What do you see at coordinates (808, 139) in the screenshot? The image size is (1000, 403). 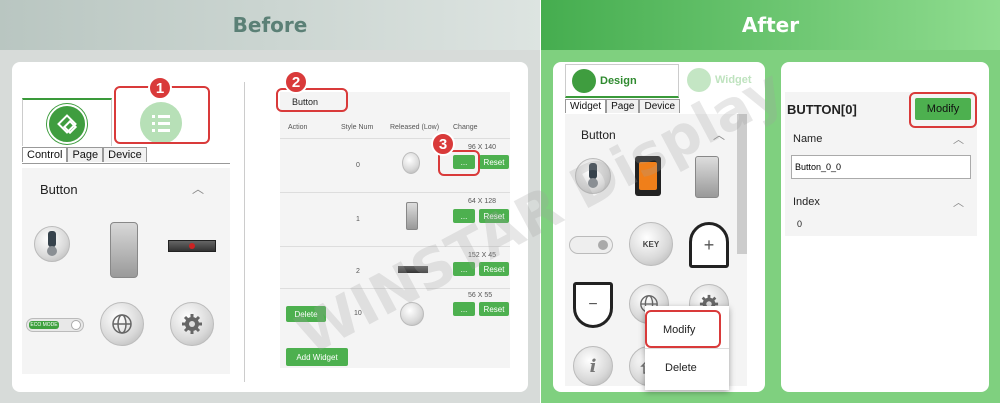 I see `name-label: Name` at bounding box center [808, 139].